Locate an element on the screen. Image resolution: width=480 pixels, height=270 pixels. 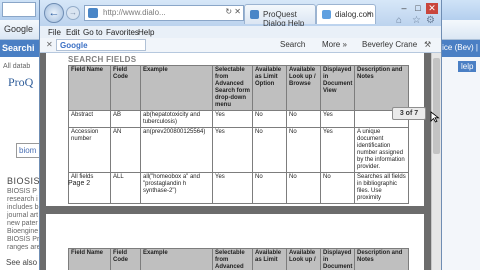
close-tab-icon: ✕ is located at coordinates (369, 14).